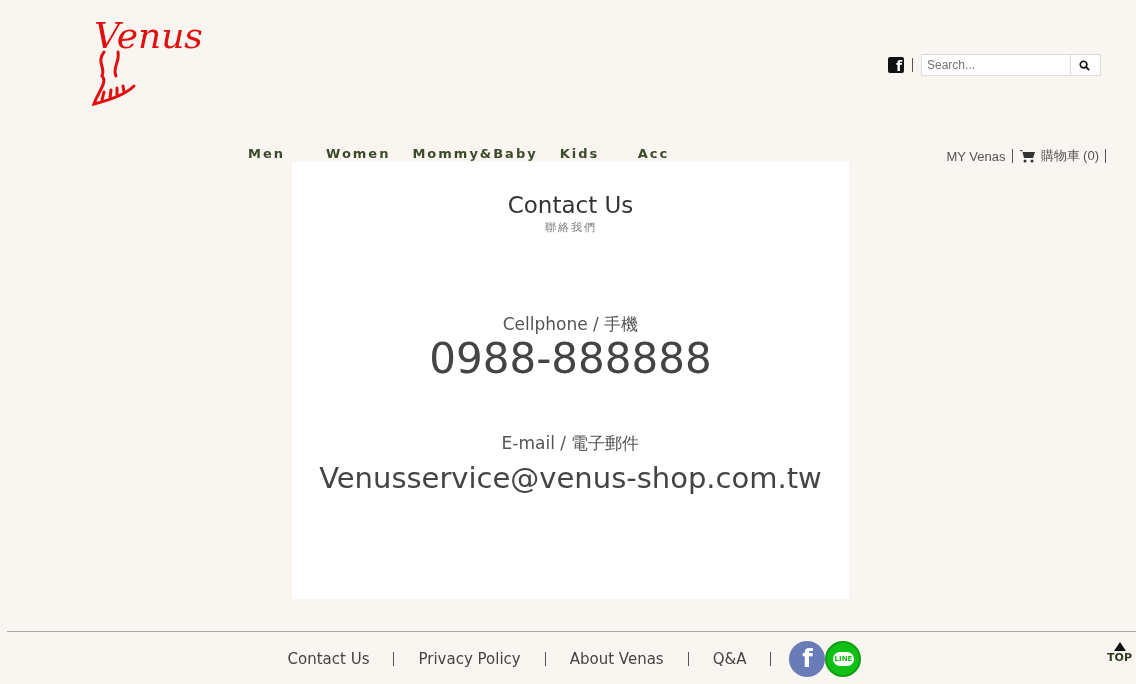 Image resolution: width=1136 pixels, height=684 pixels. Describe the element at coordinates (1119, 653) in the screenshot. I see `back-to-top-button: TOP` at that location.